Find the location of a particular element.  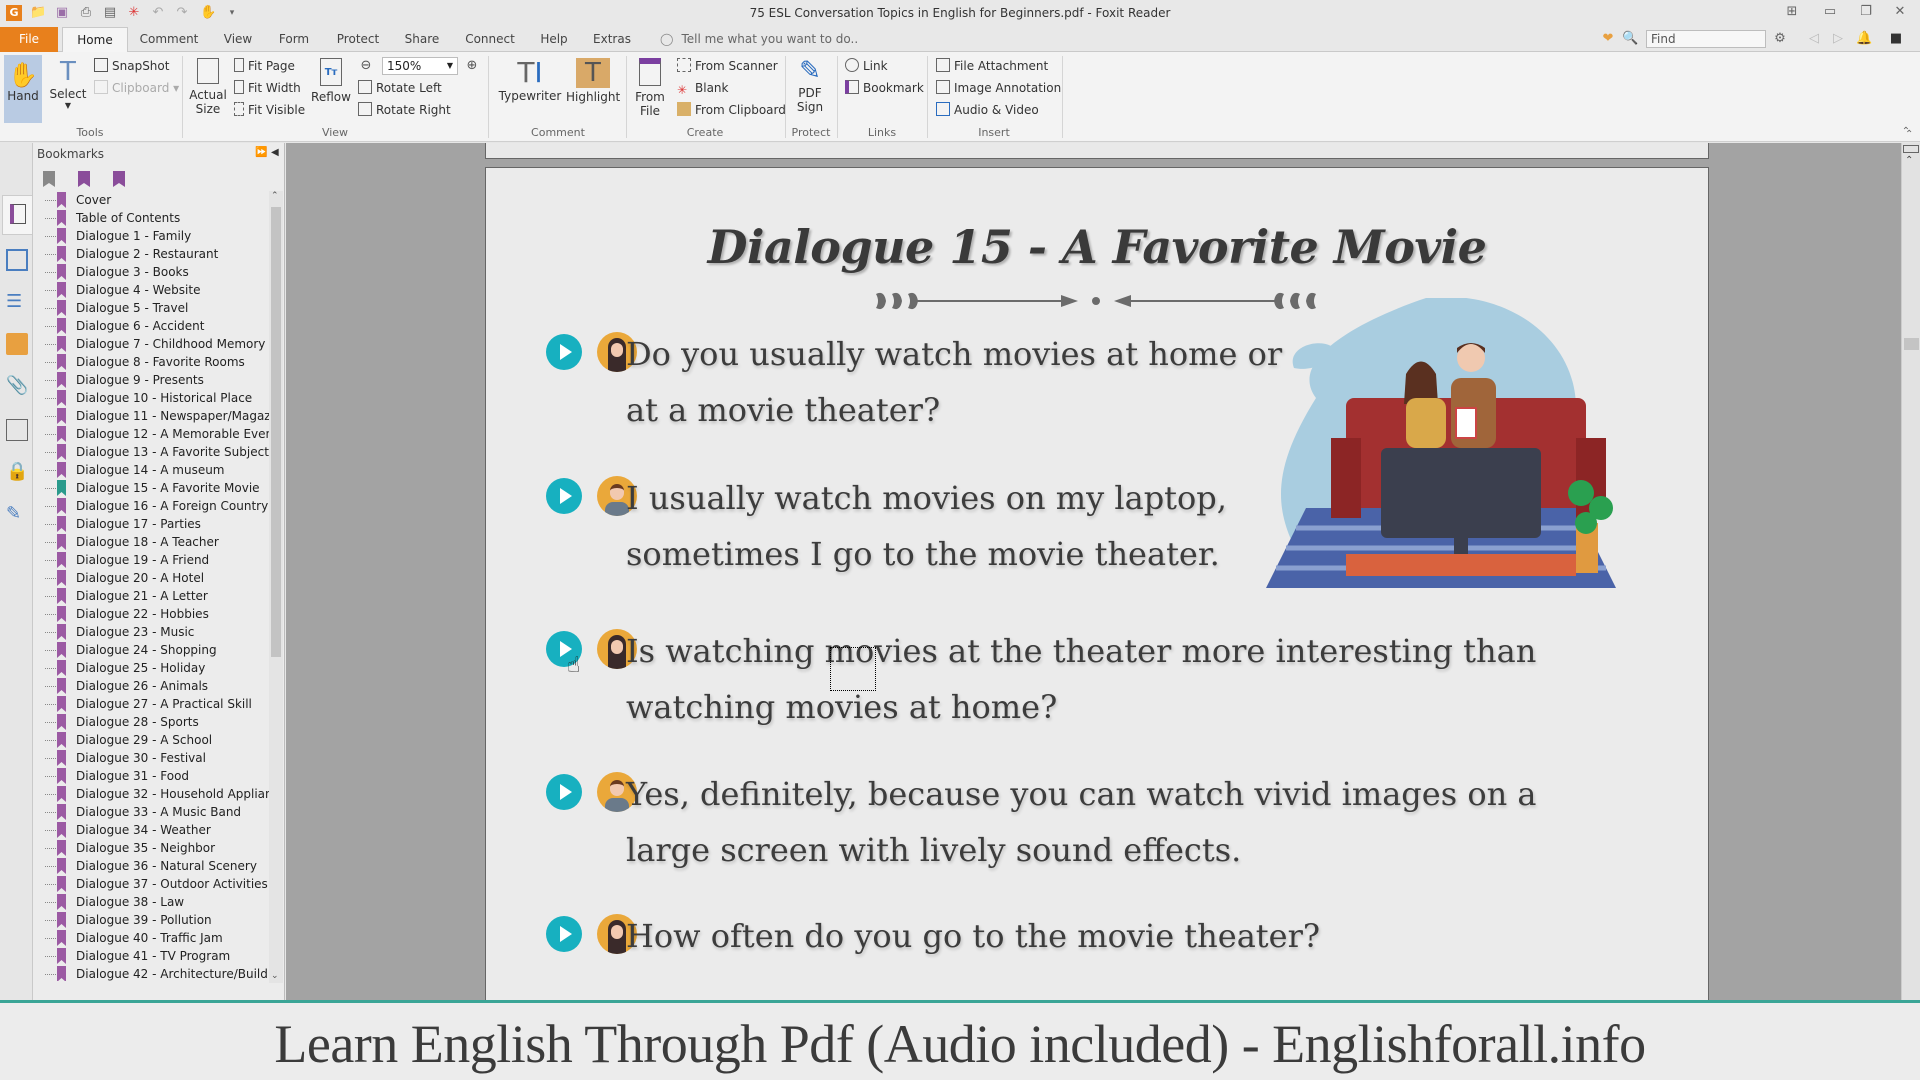

bookmark-item: Dialogue 18 - A Teacher is located at coordinates (151, 542).